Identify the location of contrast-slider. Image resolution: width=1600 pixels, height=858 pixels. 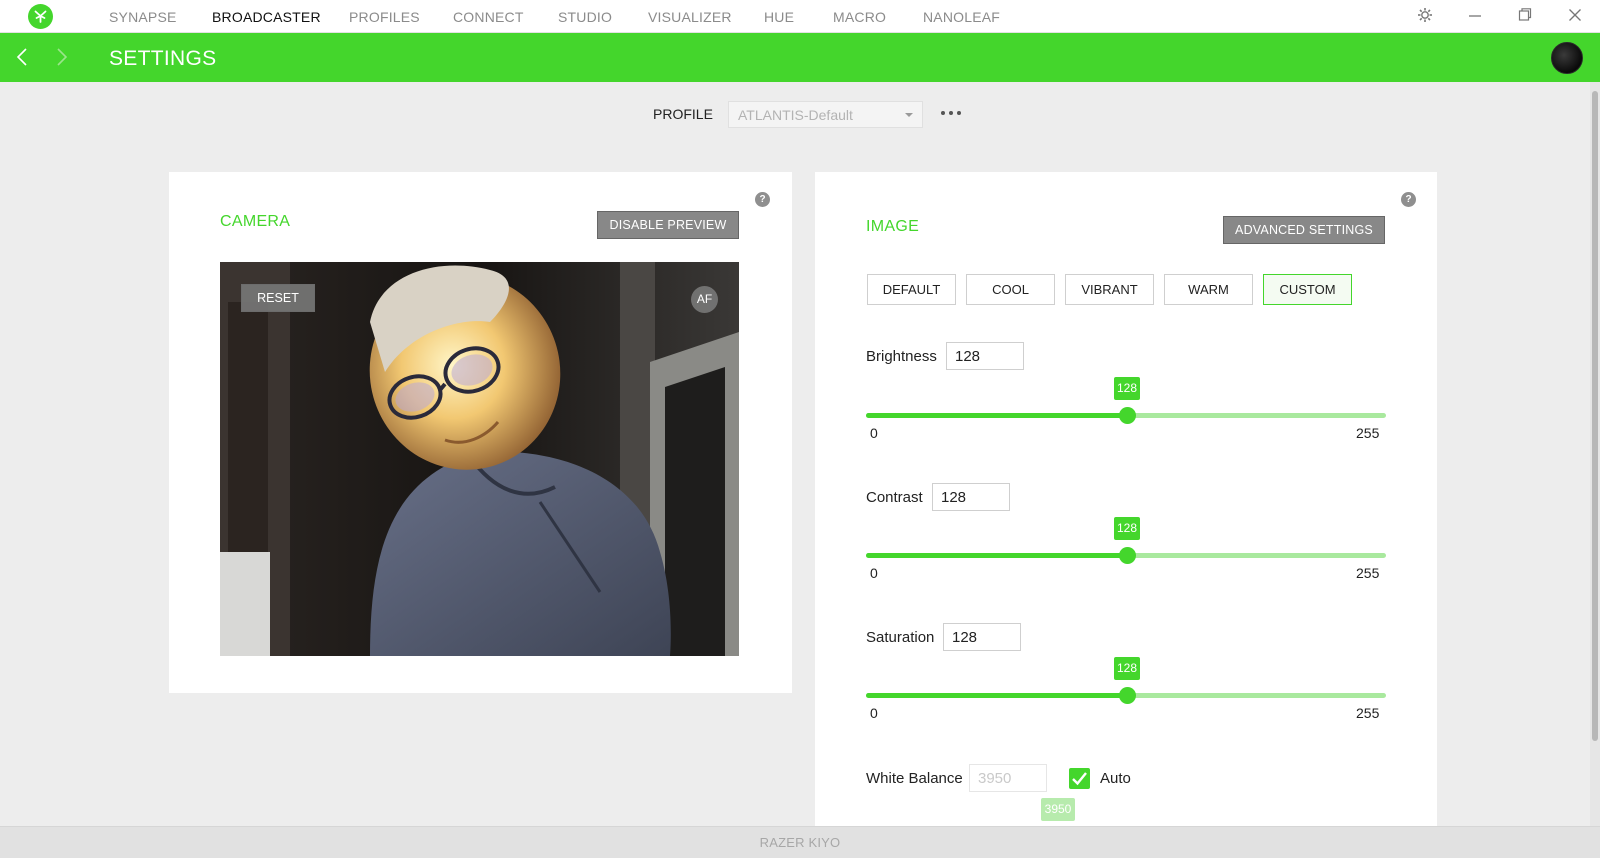
(1126, 555).